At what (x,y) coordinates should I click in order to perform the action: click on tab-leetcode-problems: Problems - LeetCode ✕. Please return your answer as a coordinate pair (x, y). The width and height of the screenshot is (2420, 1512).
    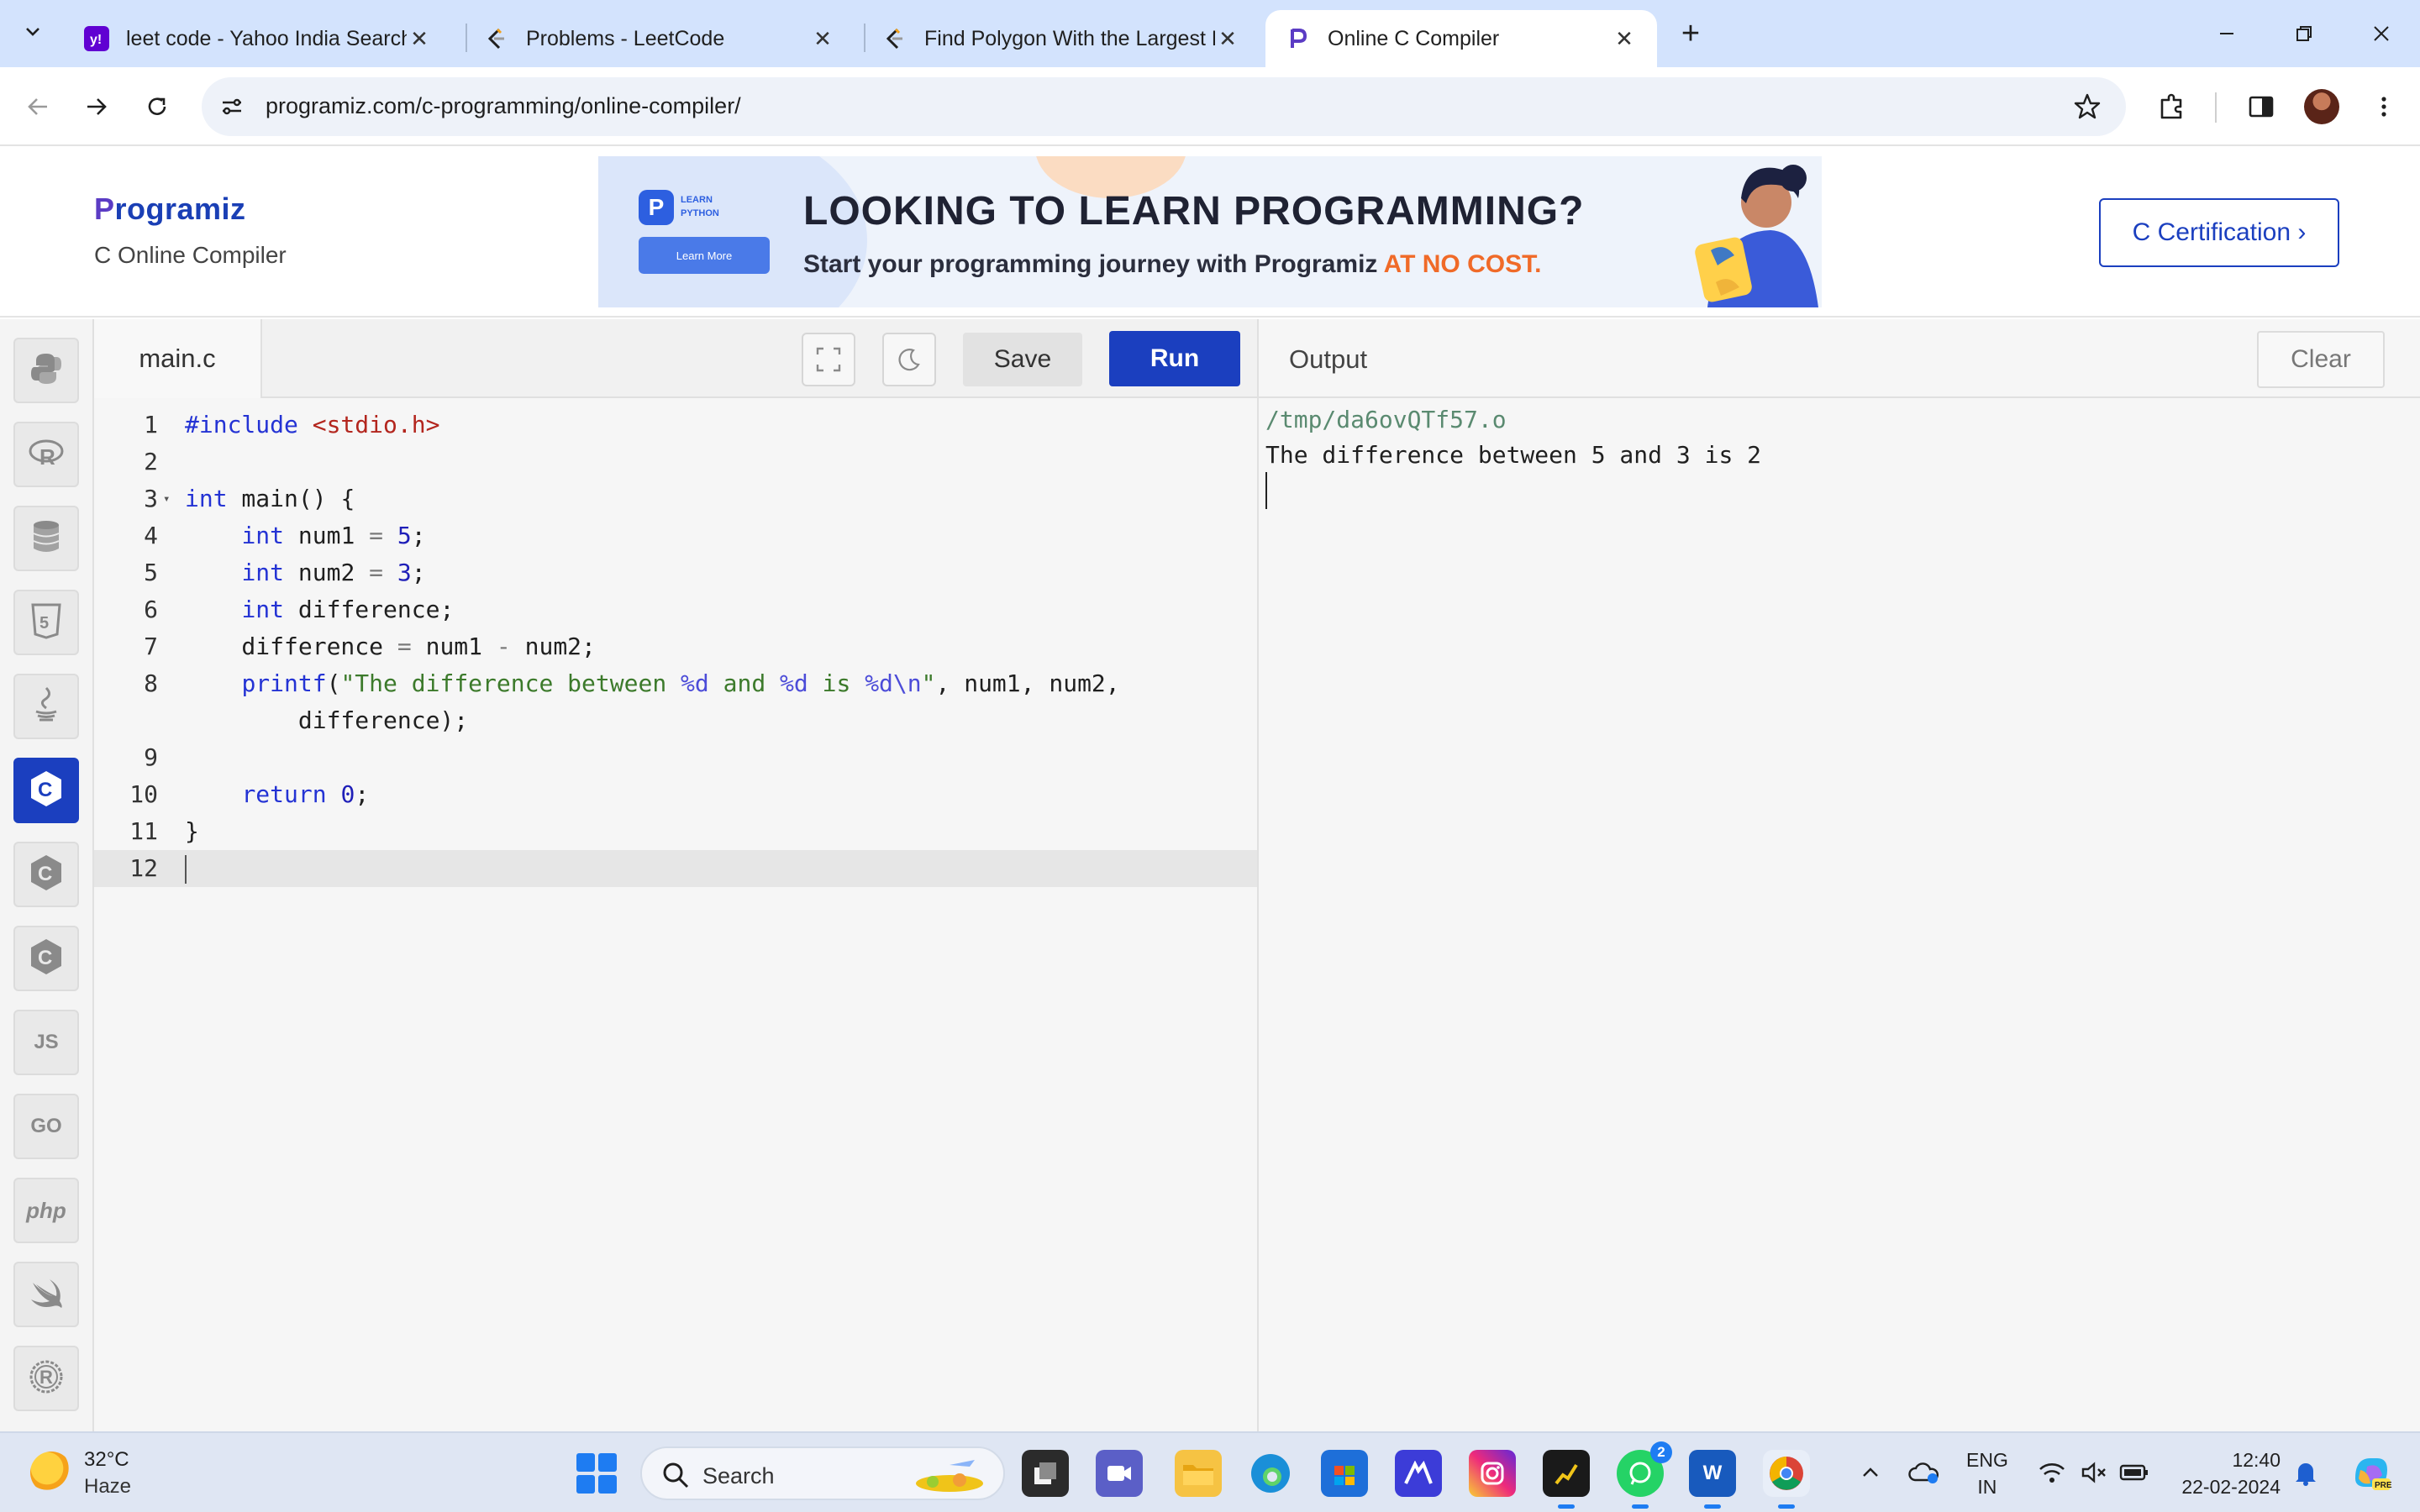
    Looking at the image, I should click on (659, 38).